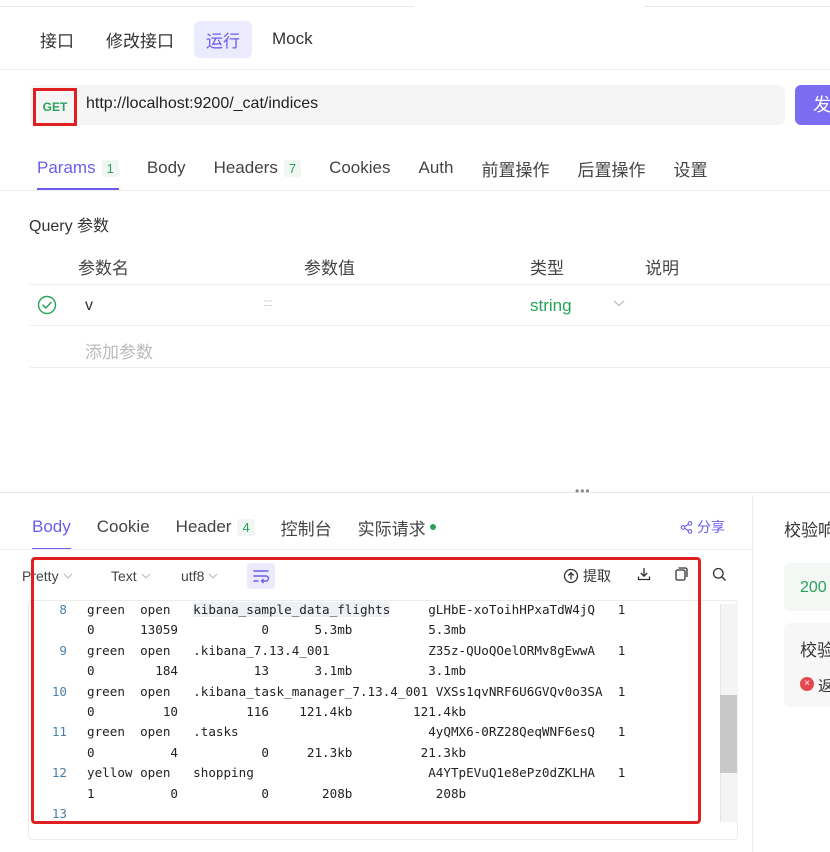  I want to click on line-number: 8, so click(63, 609).